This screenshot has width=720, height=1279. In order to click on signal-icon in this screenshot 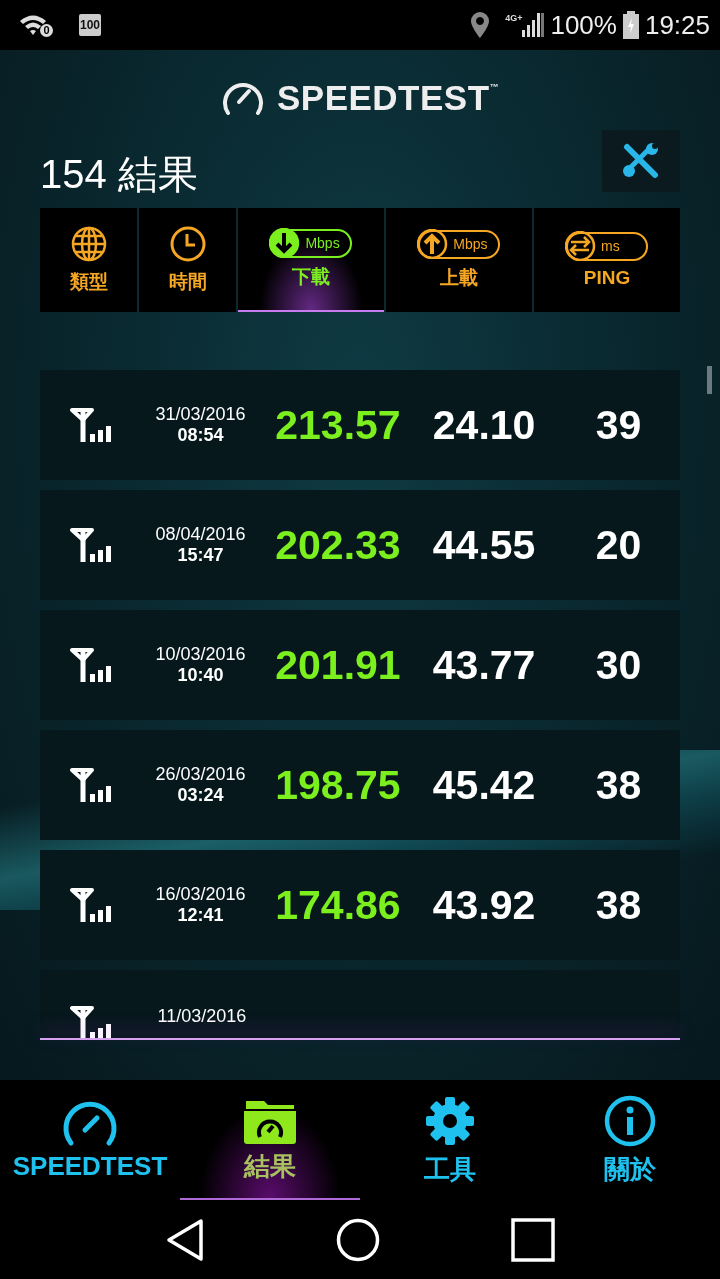, I will do `click(533, 25)`.